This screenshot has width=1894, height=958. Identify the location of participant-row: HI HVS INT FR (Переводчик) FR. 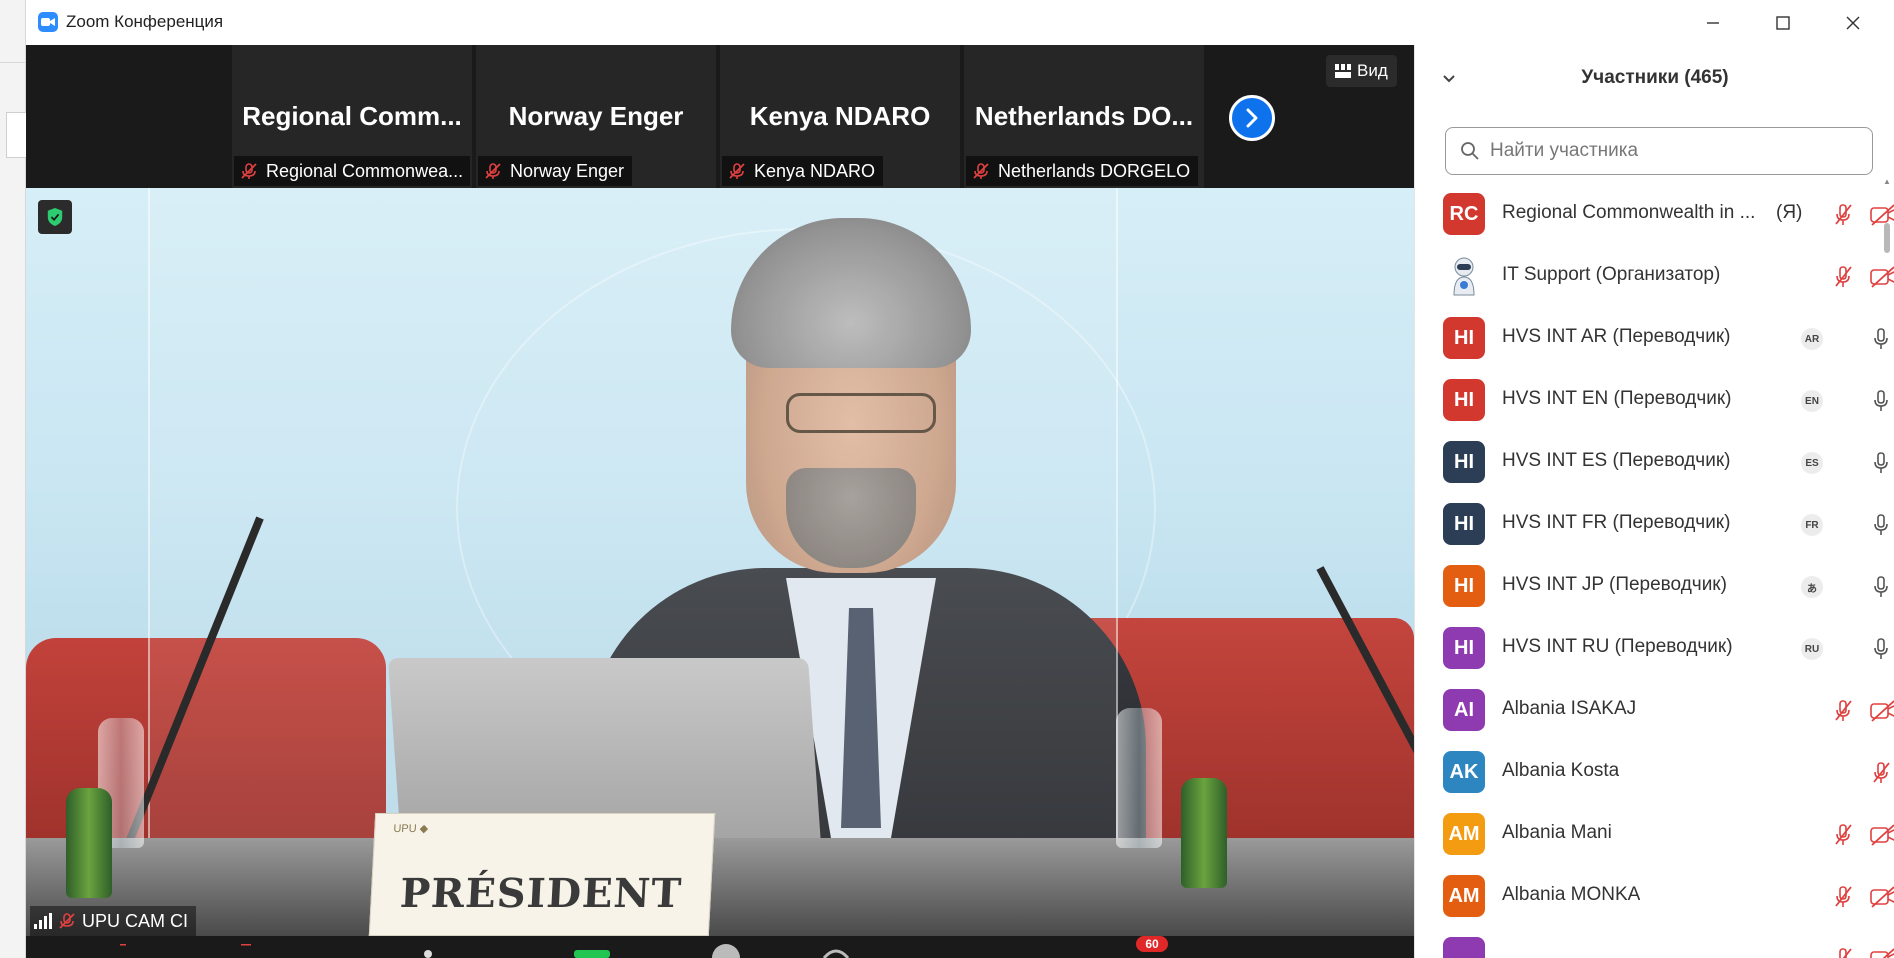
(1651, 524).